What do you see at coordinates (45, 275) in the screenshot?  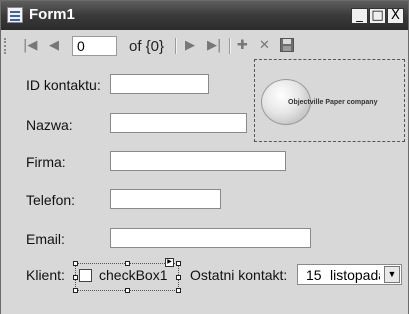 I see `client-label: Klient:` at bounding box center [45, 275].